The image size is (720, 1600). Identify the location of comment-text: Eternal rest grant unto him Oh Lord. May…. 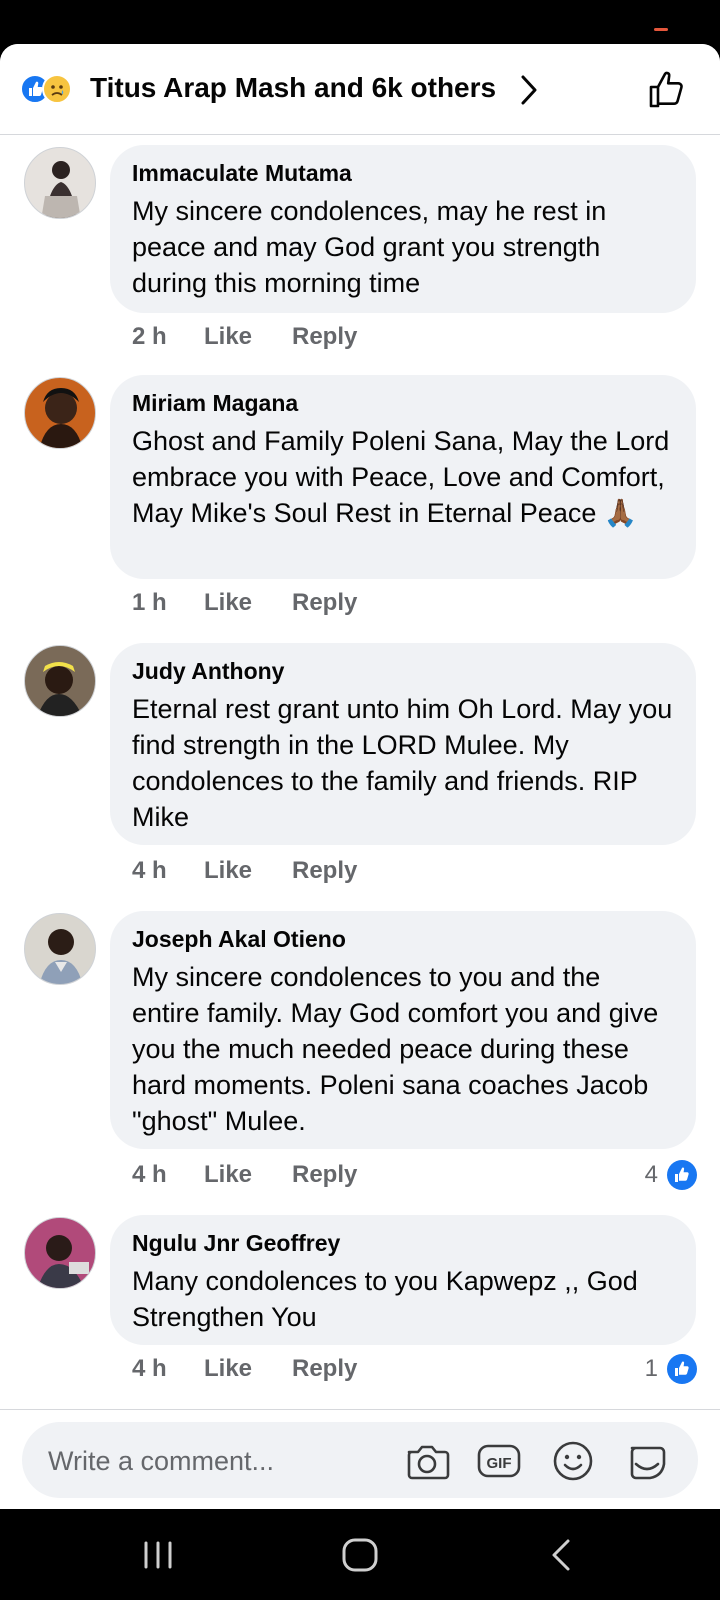
(402, 763).